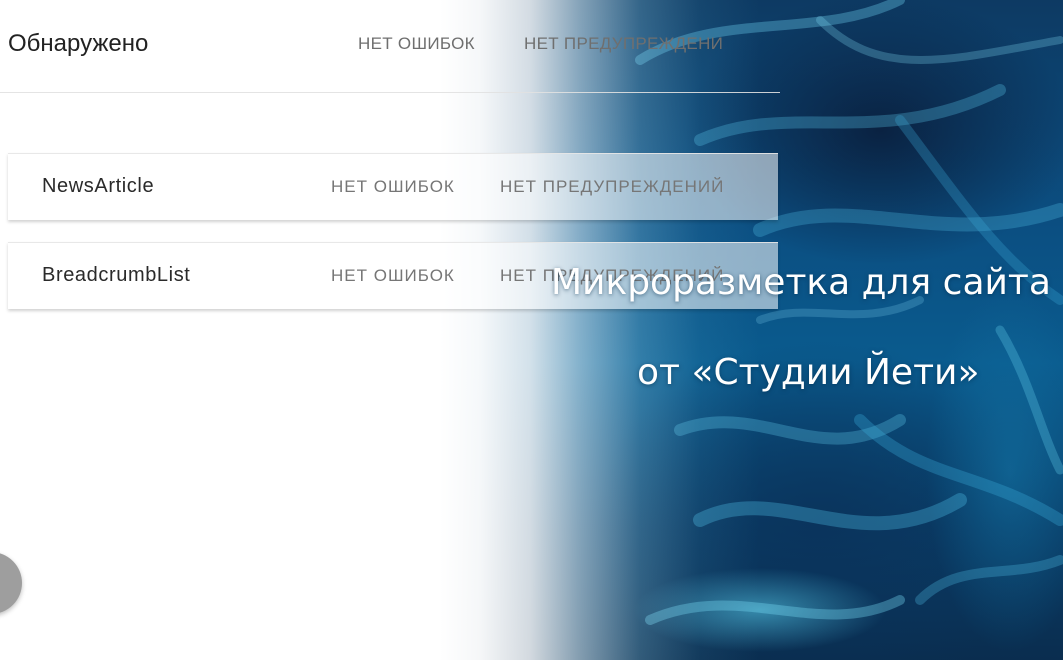 Image resolution: width=1063 pixels, height=660 pixels. I want to click on promo-subheadline: от «Студии Йети», so click(808, 372).